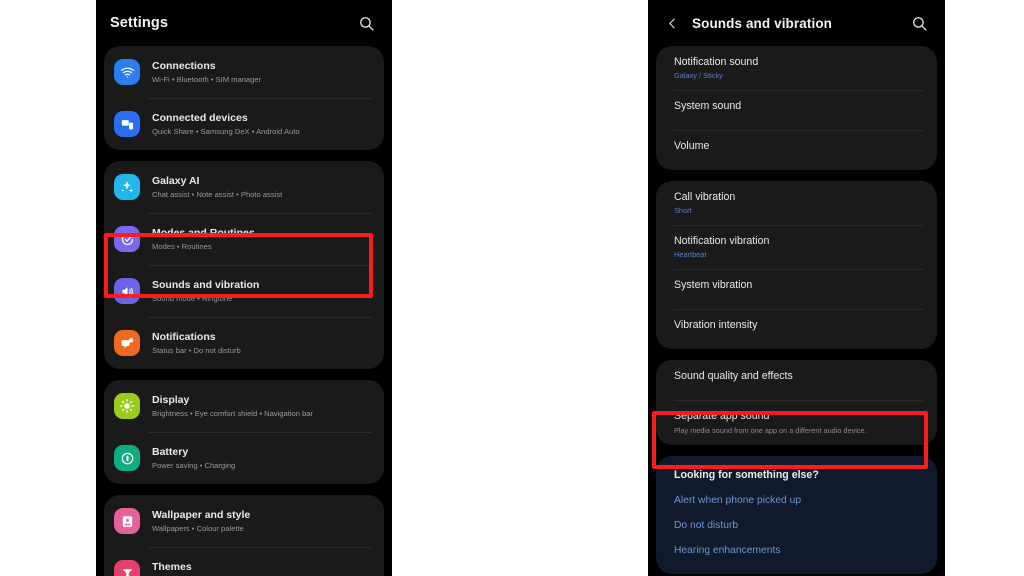 This screenshot has height=576, width=1024. I want to click on settings-item-subtitle: Modes • Routines, so click(182, 246).